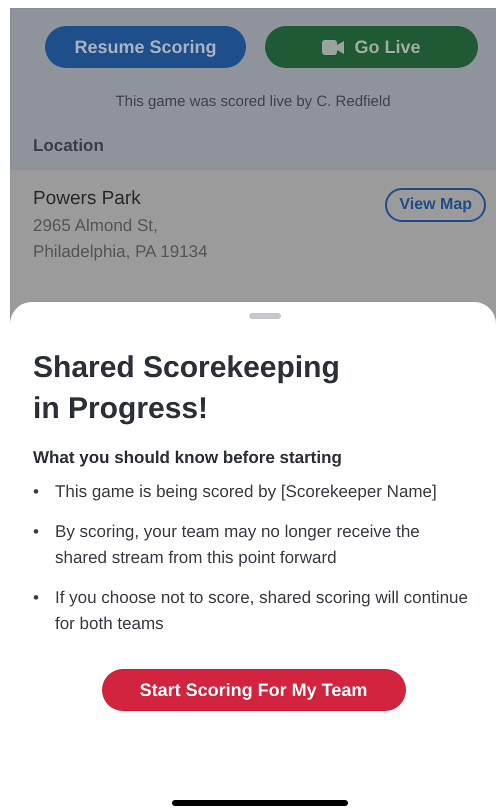 Image resolution: width=496 pixels, height=811 pixels. What do you see at coordinates (371, 47) in the screenshot?
I see `go-live-button: Go Live` at bounding box center [371, 47].